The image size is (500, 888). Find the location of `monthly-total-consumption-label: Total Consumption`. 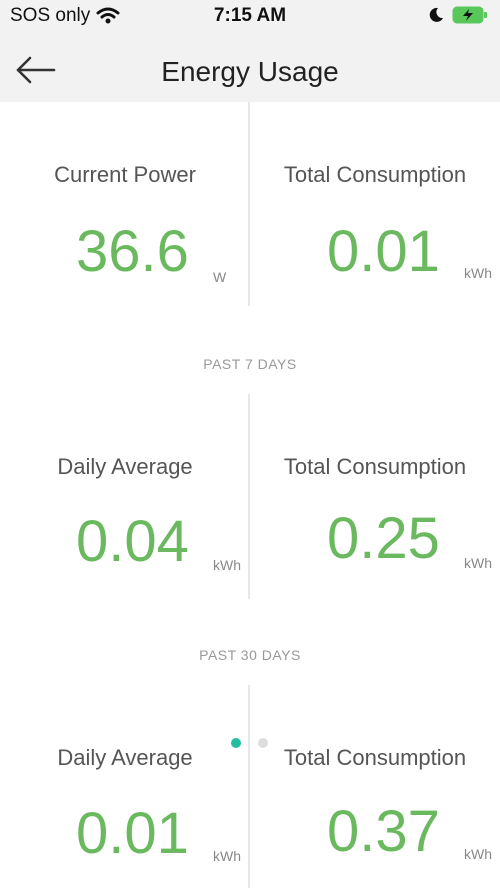

monthly-total-consumption-label: Total Consumption is located at coordinates (375, 757).